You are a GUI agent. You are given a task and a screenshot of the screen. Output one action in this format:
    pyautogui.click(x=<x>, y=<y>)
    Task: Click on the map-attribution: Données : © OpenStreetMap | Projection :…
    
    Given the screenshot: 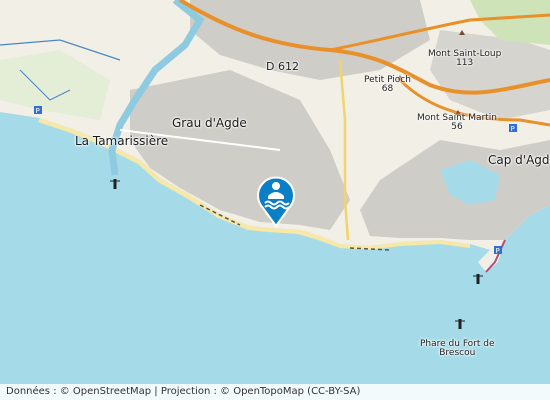 What is the action you would take?
    pyautogui.click(x=275, y=392)
    